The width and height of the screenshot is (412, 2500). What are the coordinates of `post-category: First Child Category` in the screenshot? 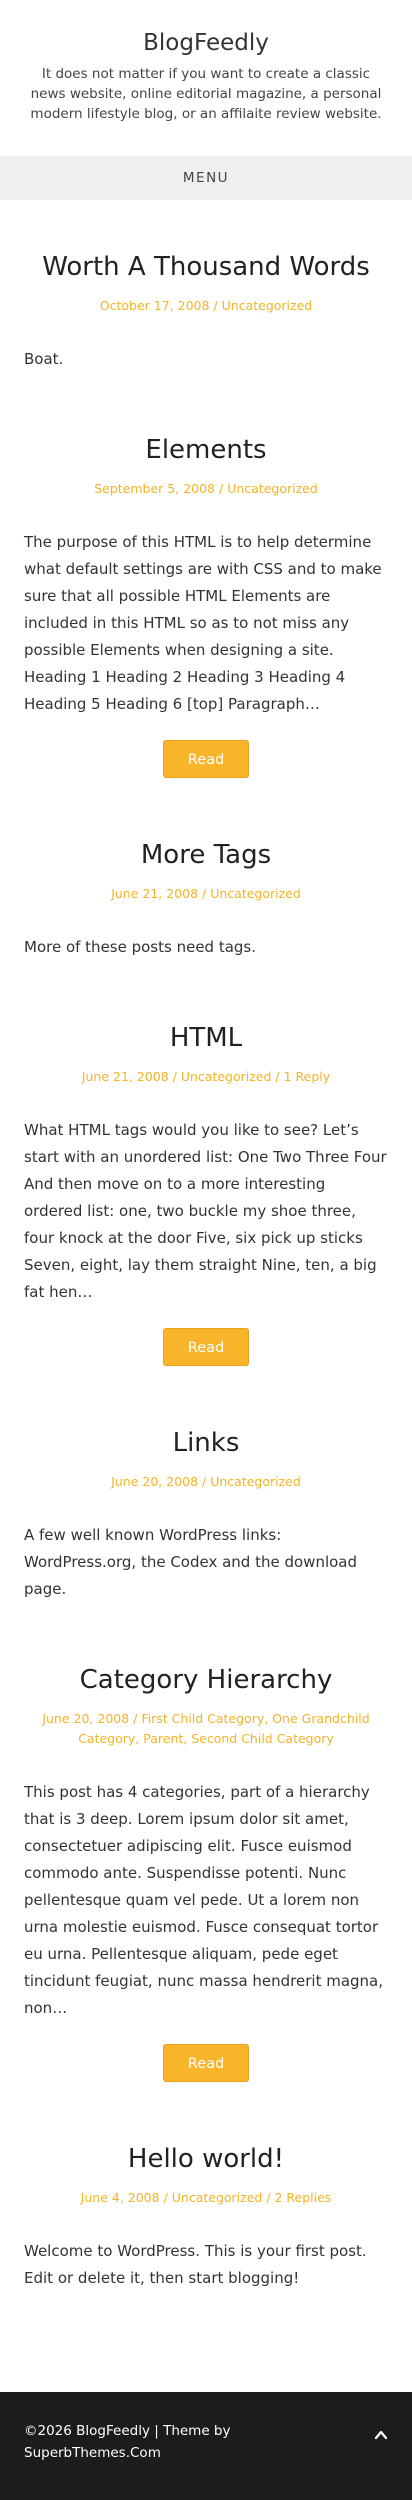 It's located at (202, 1718).